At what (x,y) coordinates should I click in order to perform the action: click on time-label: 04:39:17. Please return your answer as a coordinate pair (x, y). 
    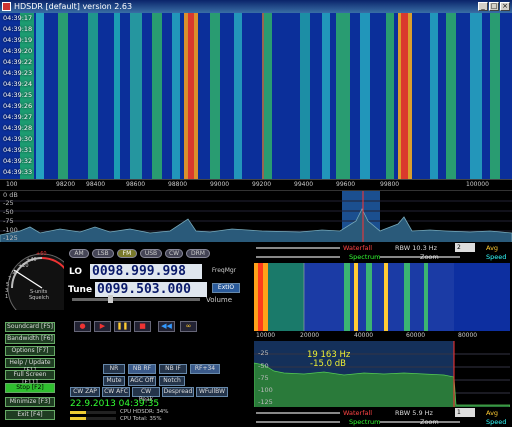
    Looking at the image, I should click on (18, 18).